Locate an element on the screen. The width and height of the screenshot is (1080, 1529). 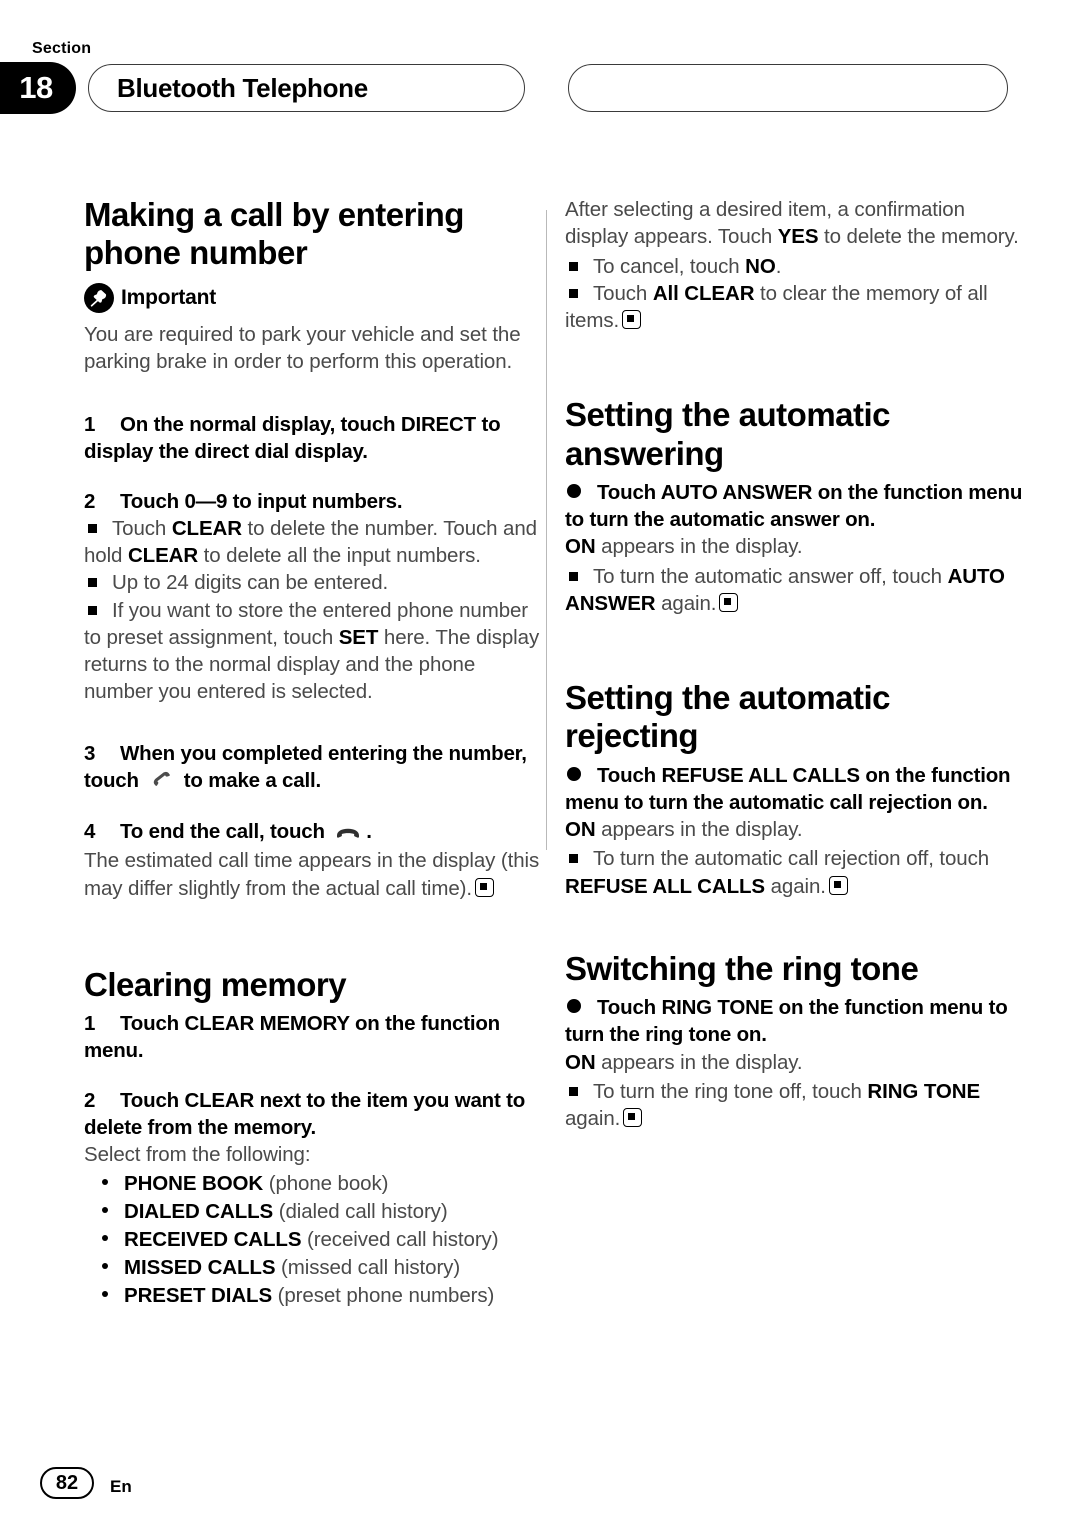
clearing-step-1-text: Touch CLEAR MEMORY on the function menu. is located at coordinates (292, 1037).